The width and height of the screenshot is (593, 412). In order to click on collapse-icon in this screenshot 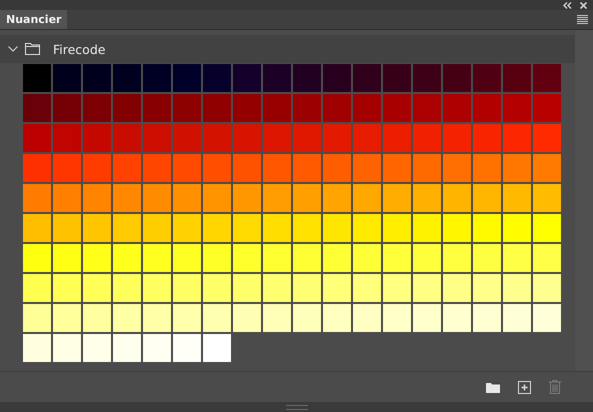, I will do `click(567, 5)`.